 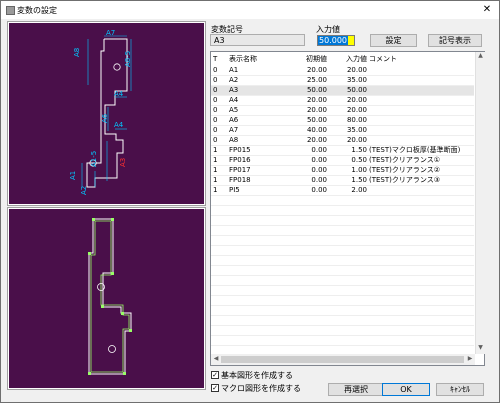 I want to click on input-value-field: 50.000, so click(x=336, y=40).